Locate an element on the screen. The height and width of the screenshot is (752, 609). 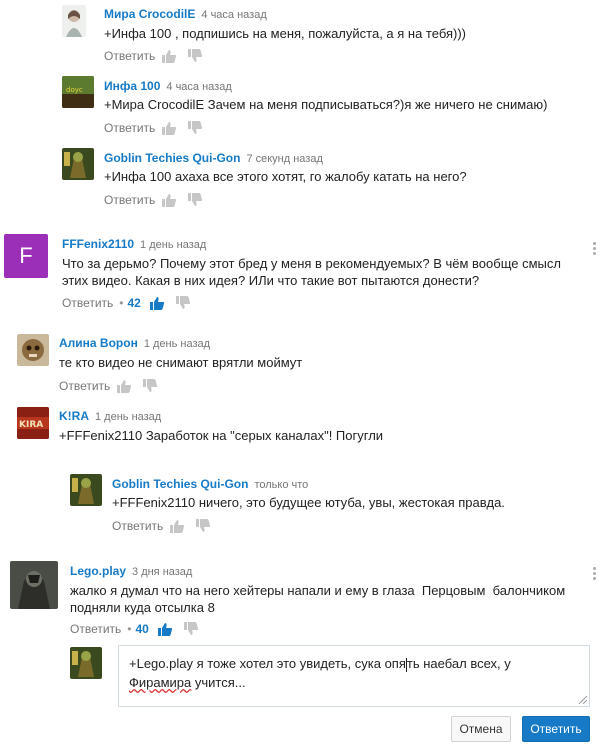
svg-text: doyc is located at coordinates (74, 90).